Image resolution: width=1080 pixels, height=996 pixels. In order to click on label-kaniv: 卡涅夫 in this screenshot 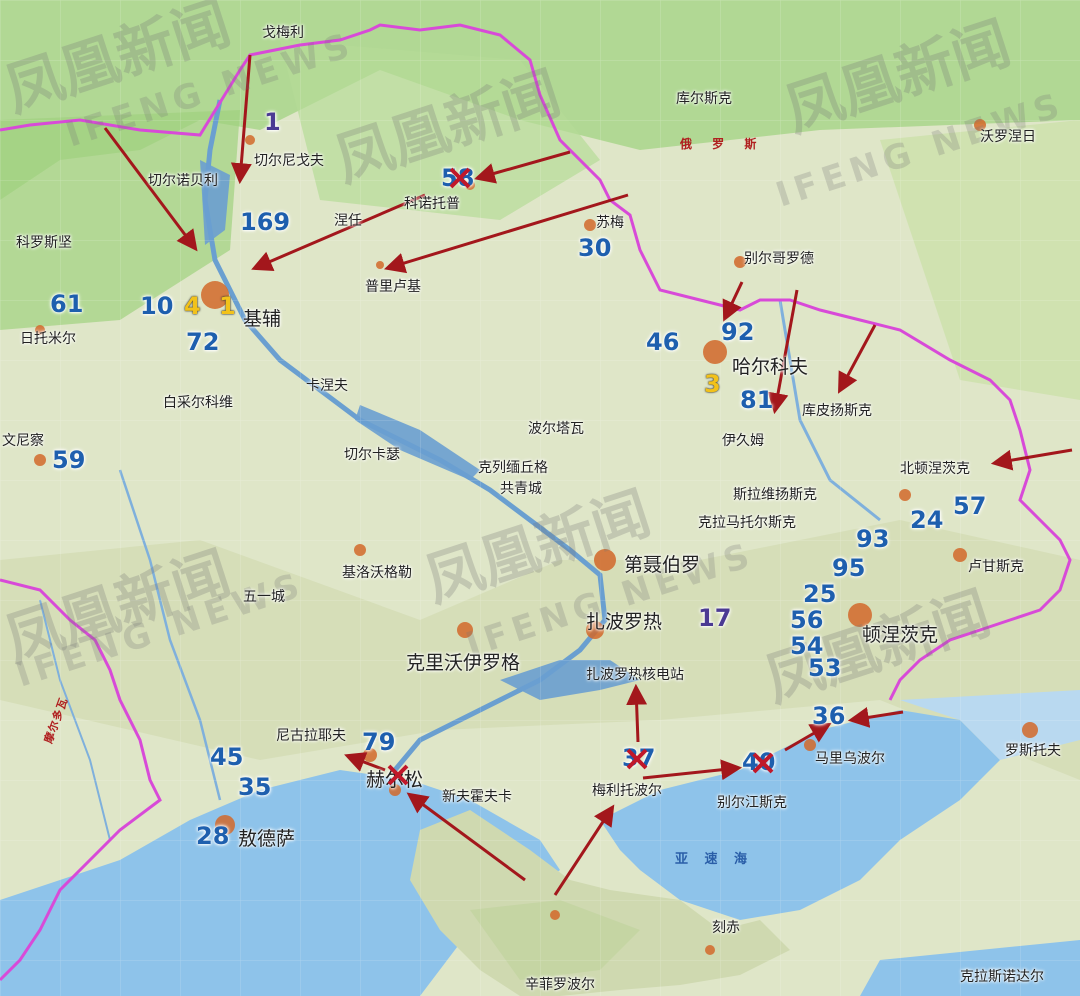, I will do `click(327, 386)`.